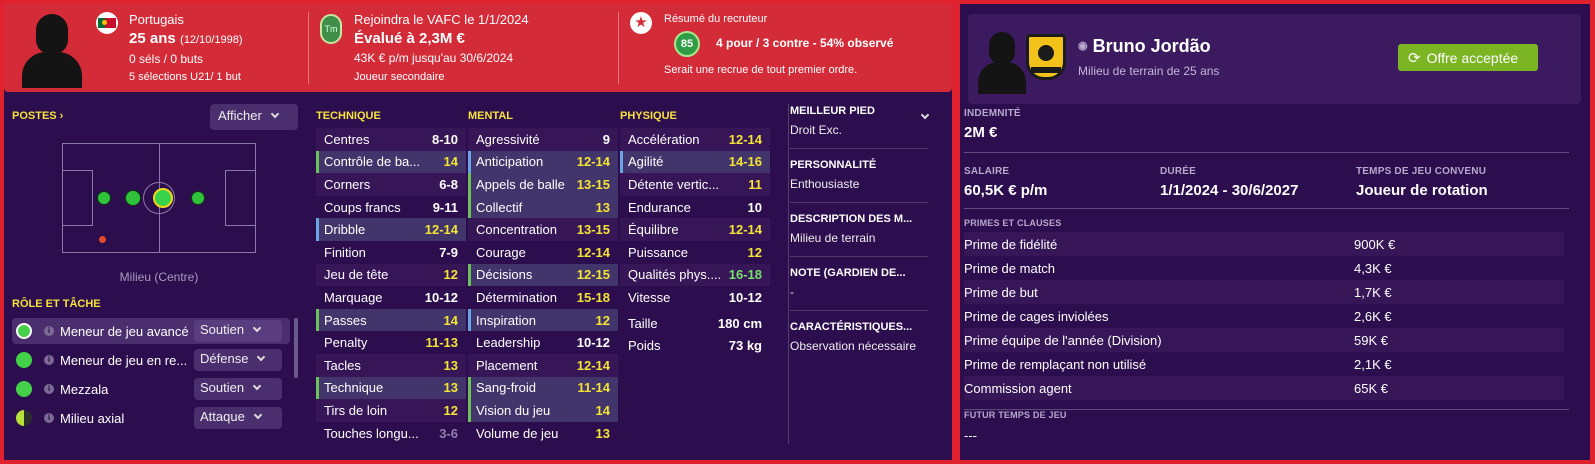 Image resolution: width=1595 pixels, height=464 pixels. I want to click on attribute-row: Agilité 14-16, so click(695, 162).